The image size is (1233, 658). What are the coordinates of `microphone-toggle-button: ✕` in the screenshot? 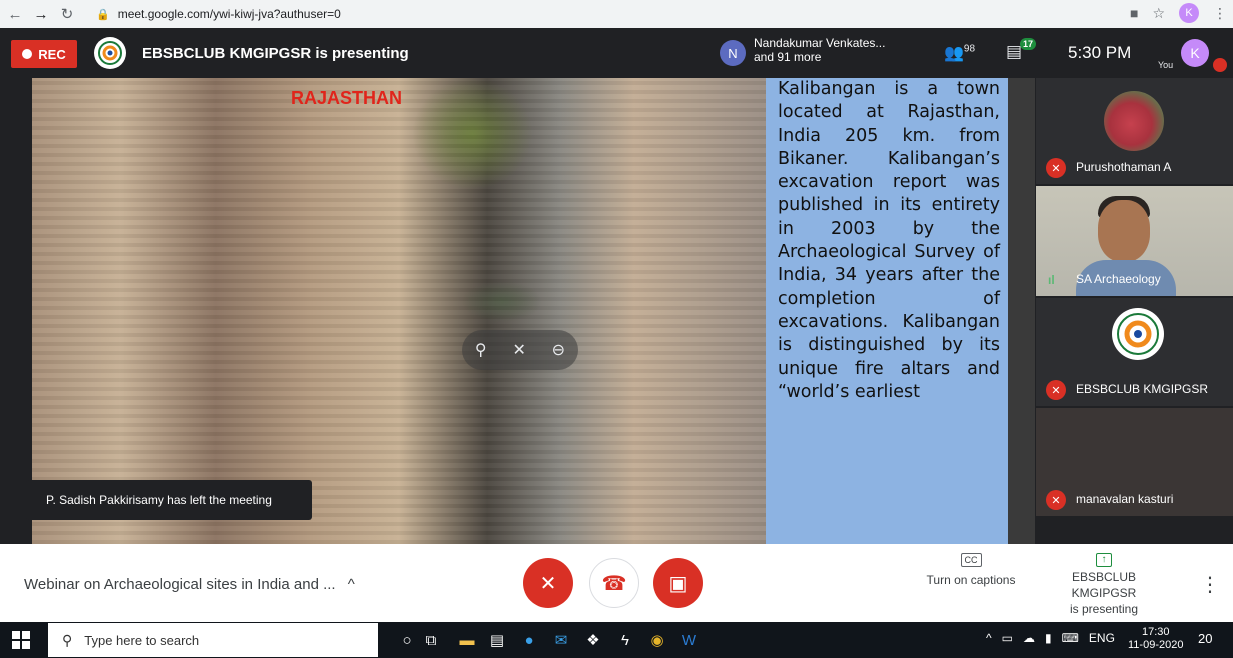 It's located at (548, 583).